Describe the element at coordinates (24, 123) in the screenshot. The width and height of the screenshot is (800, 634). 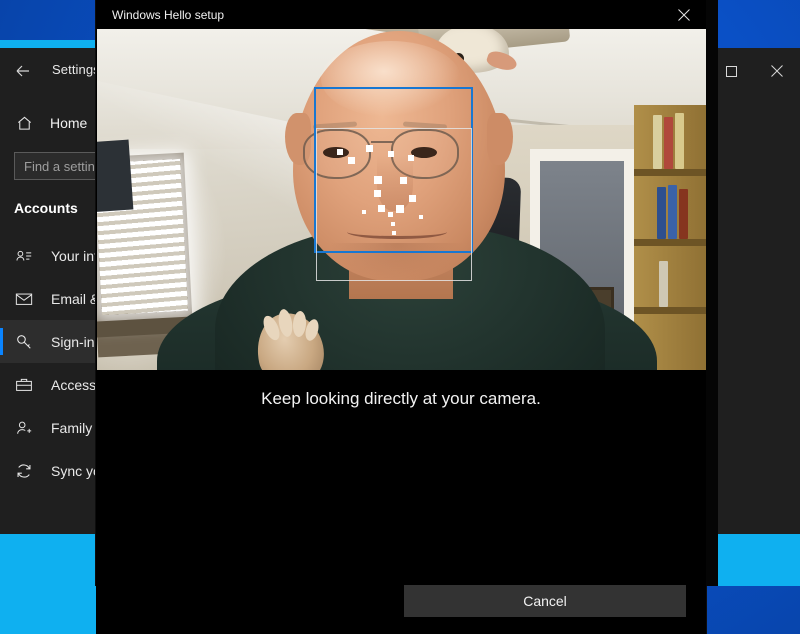
I see `home-icon` at that location.